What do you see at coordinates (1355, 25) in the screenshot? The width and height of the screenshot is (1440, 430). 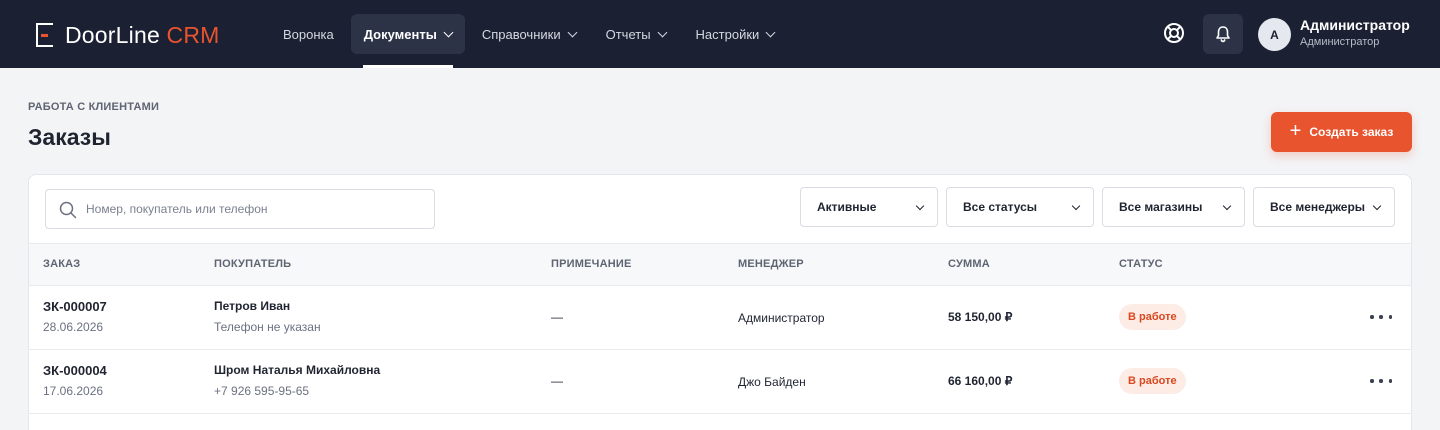 I see `user-name: Администратор` at bounding box center [1355, 25].